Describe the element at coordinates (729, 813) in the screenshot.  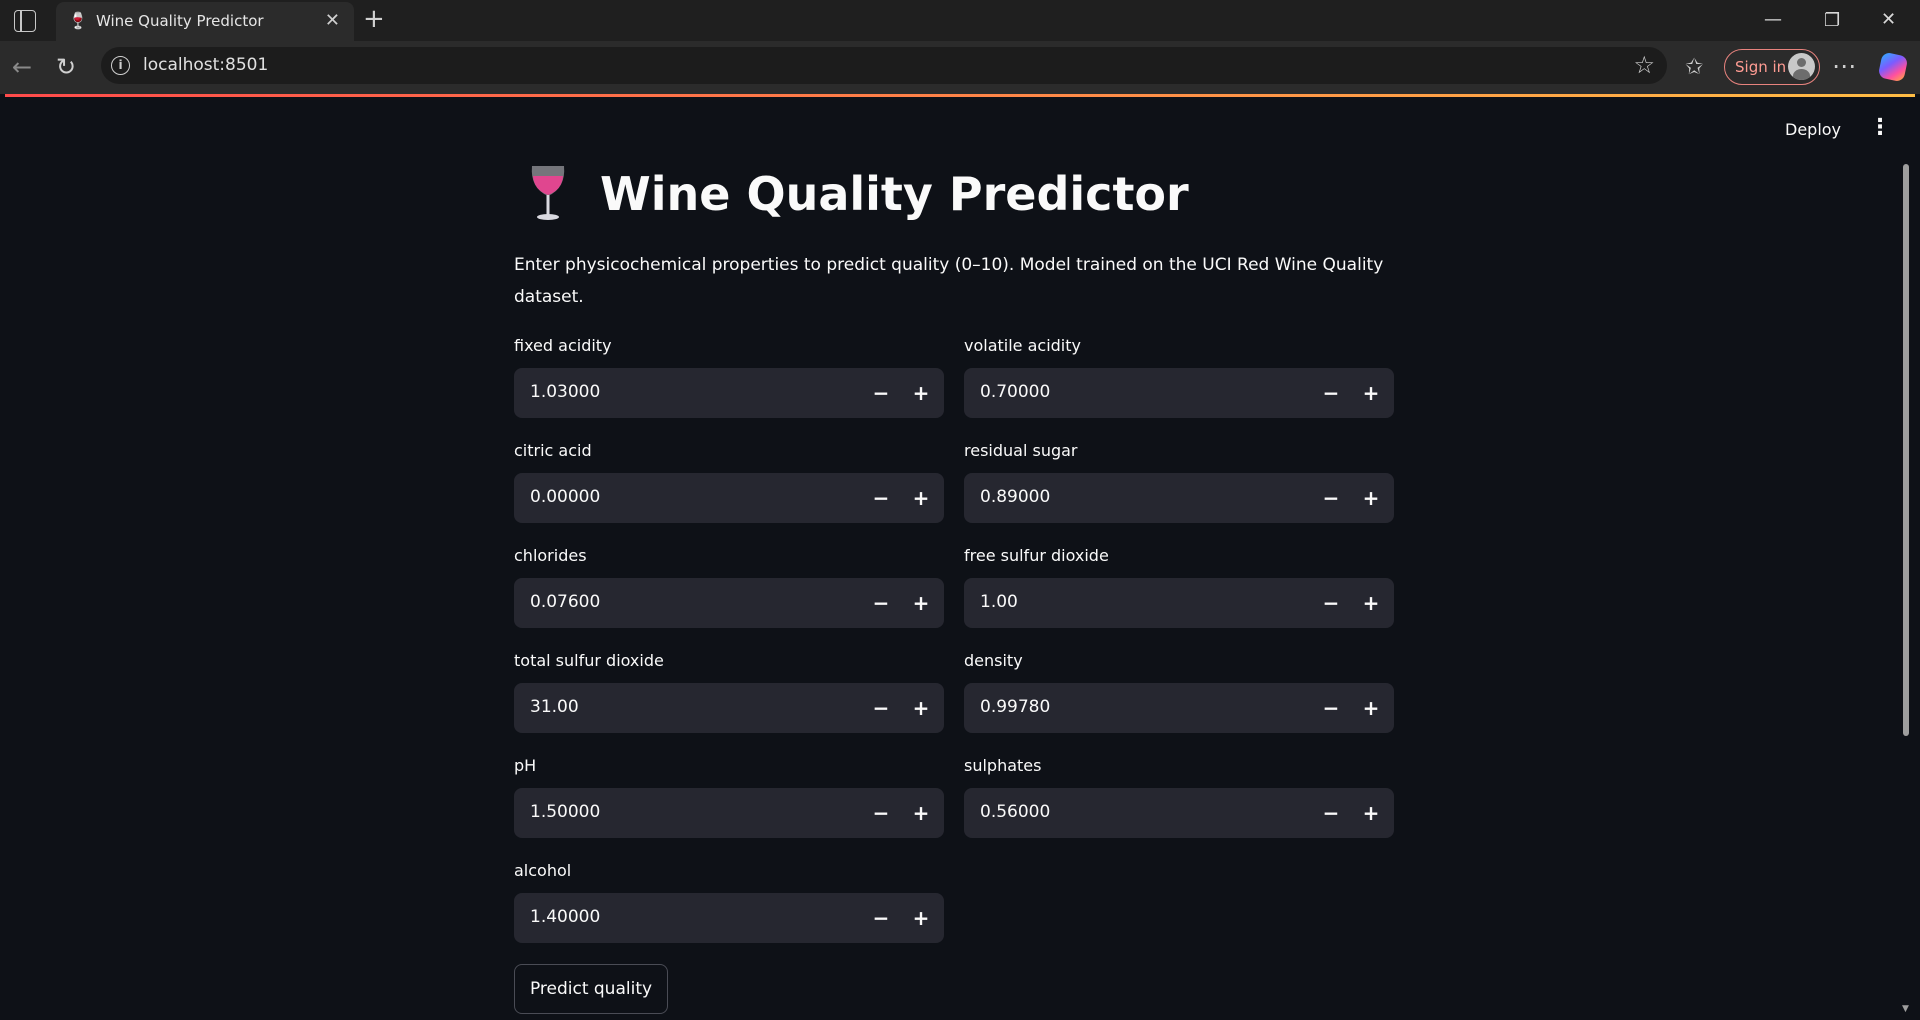
I see `number-input: 1.50000 − +` at that location.